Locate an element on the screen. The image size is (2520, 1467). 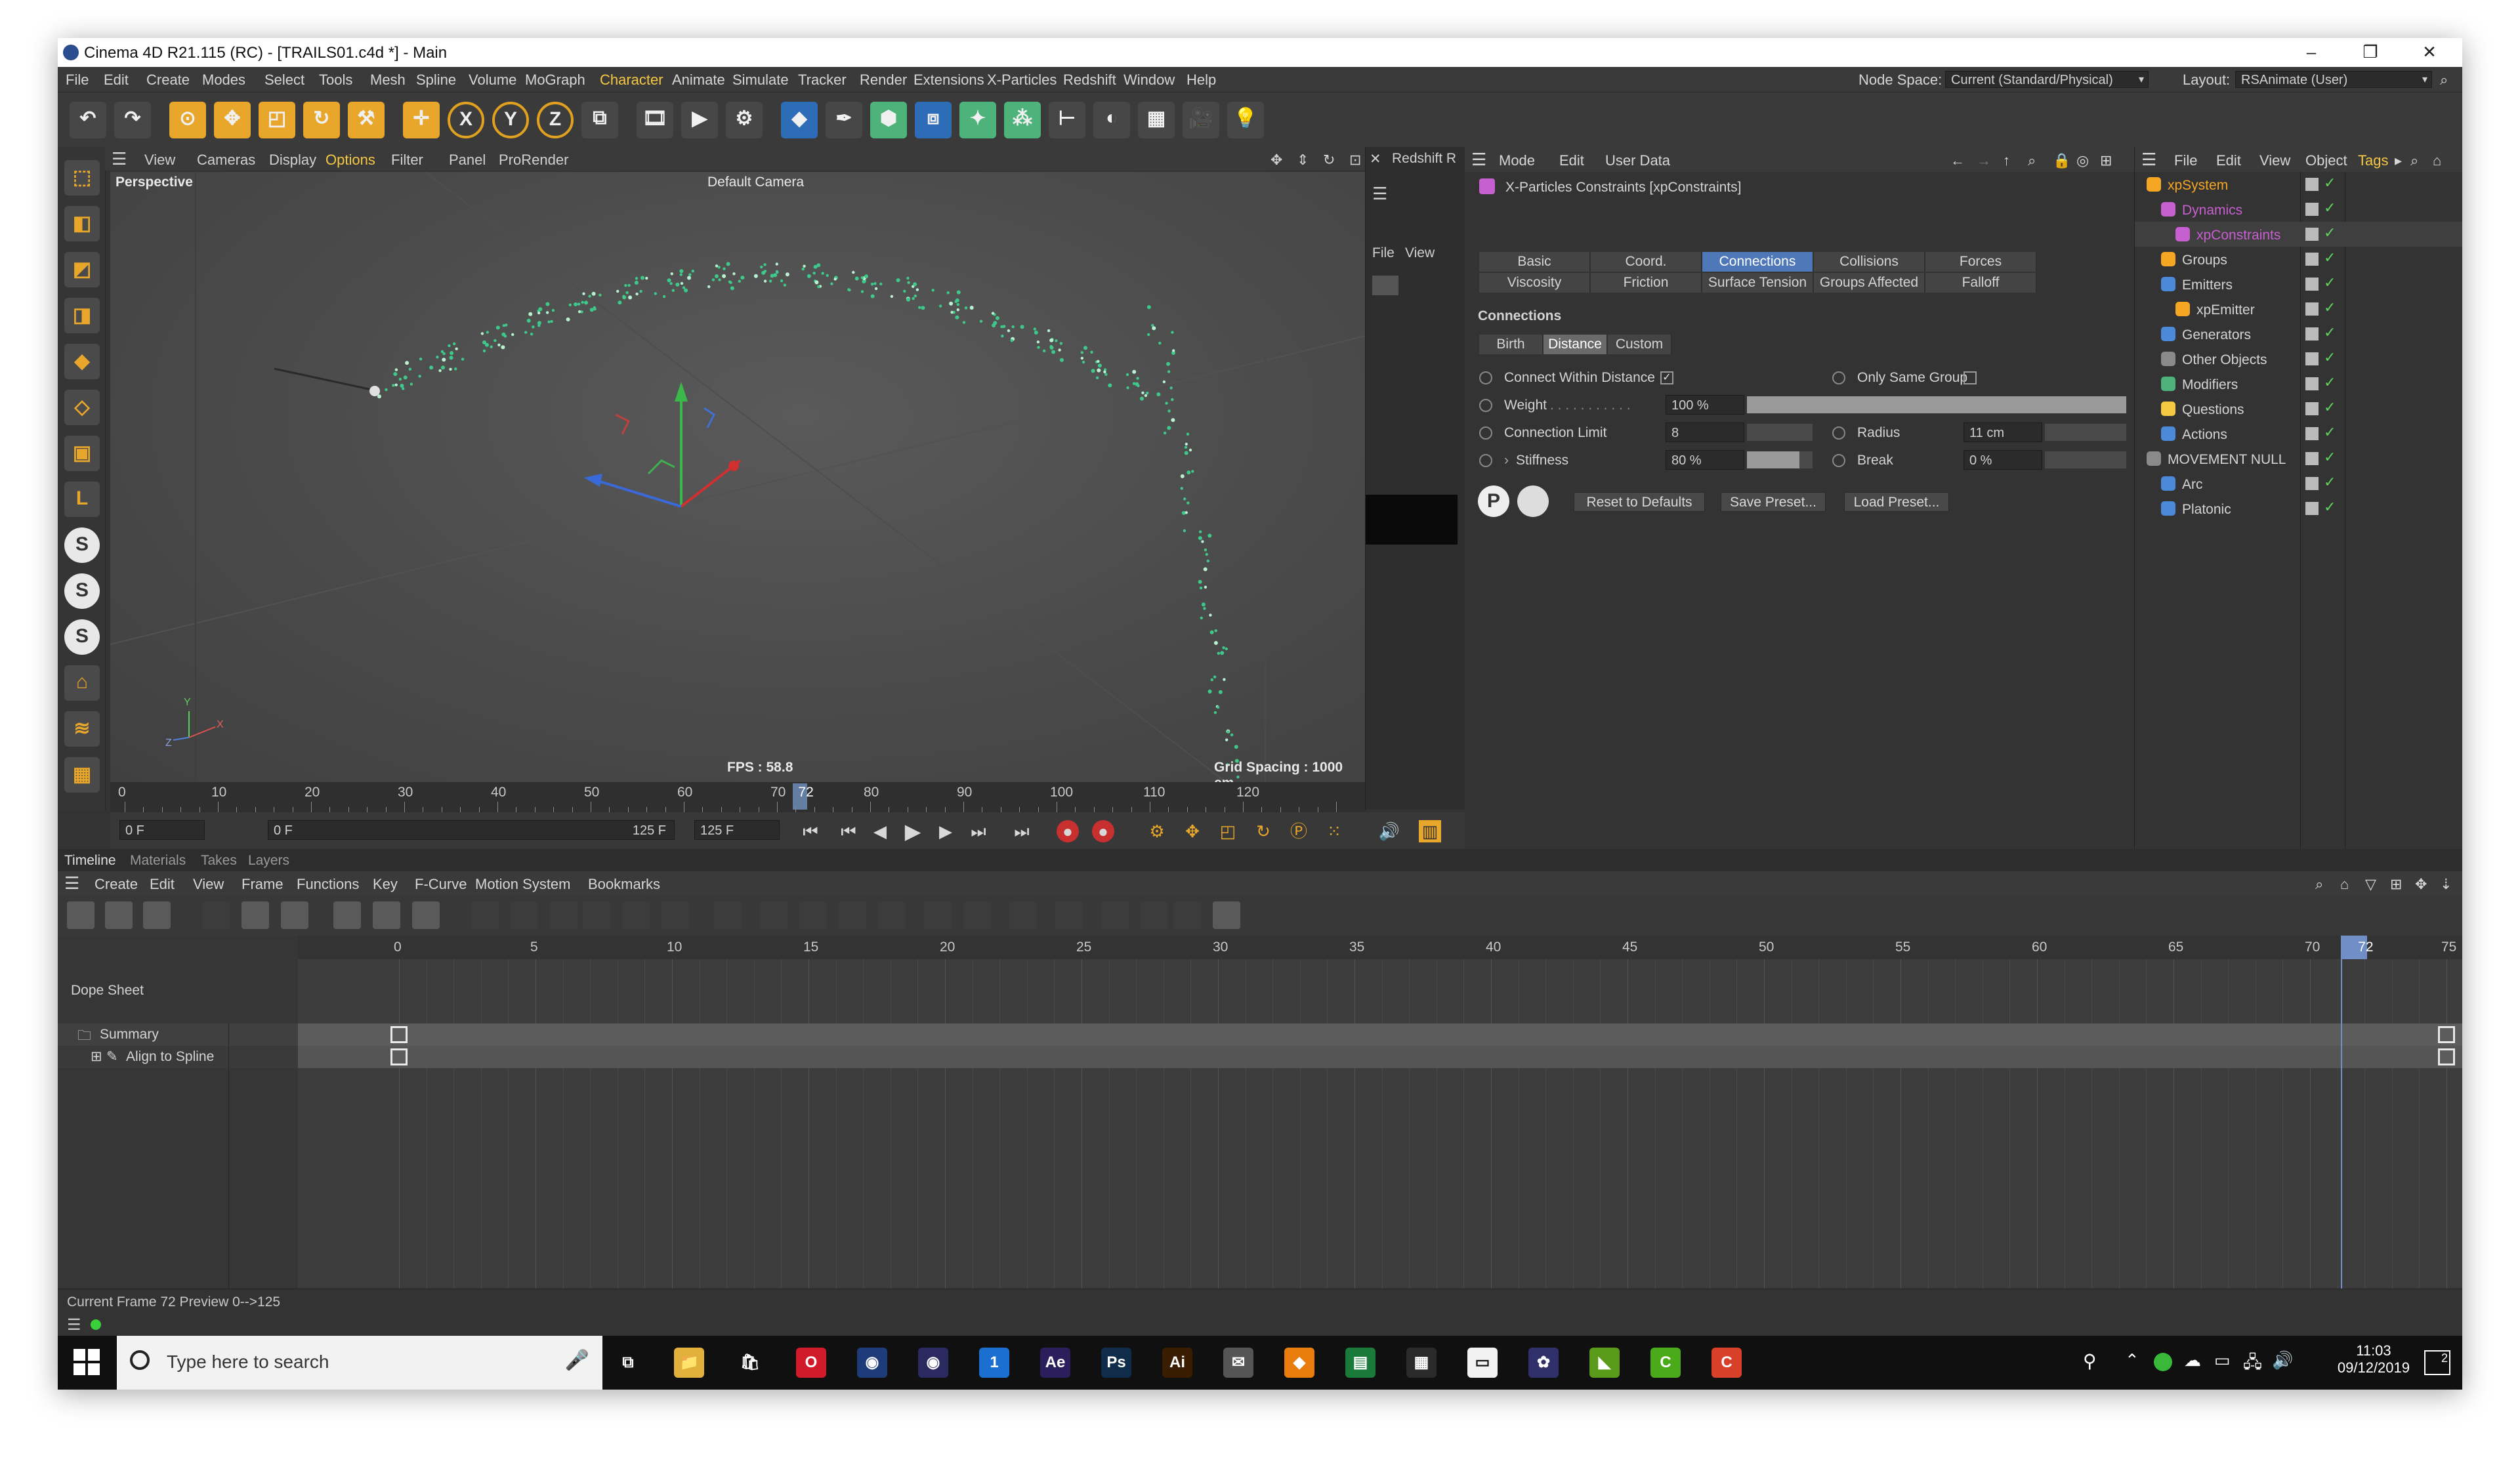
search-icon: ⌕ is located at coordinates (2032, 160).